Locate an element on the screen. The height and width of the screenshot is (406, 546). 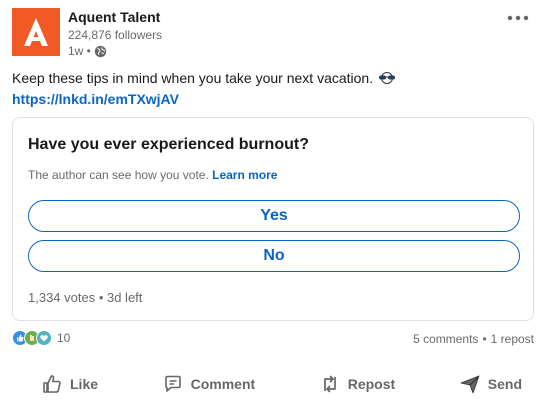
poll-option-no: No is located at coordinates (274, 256).